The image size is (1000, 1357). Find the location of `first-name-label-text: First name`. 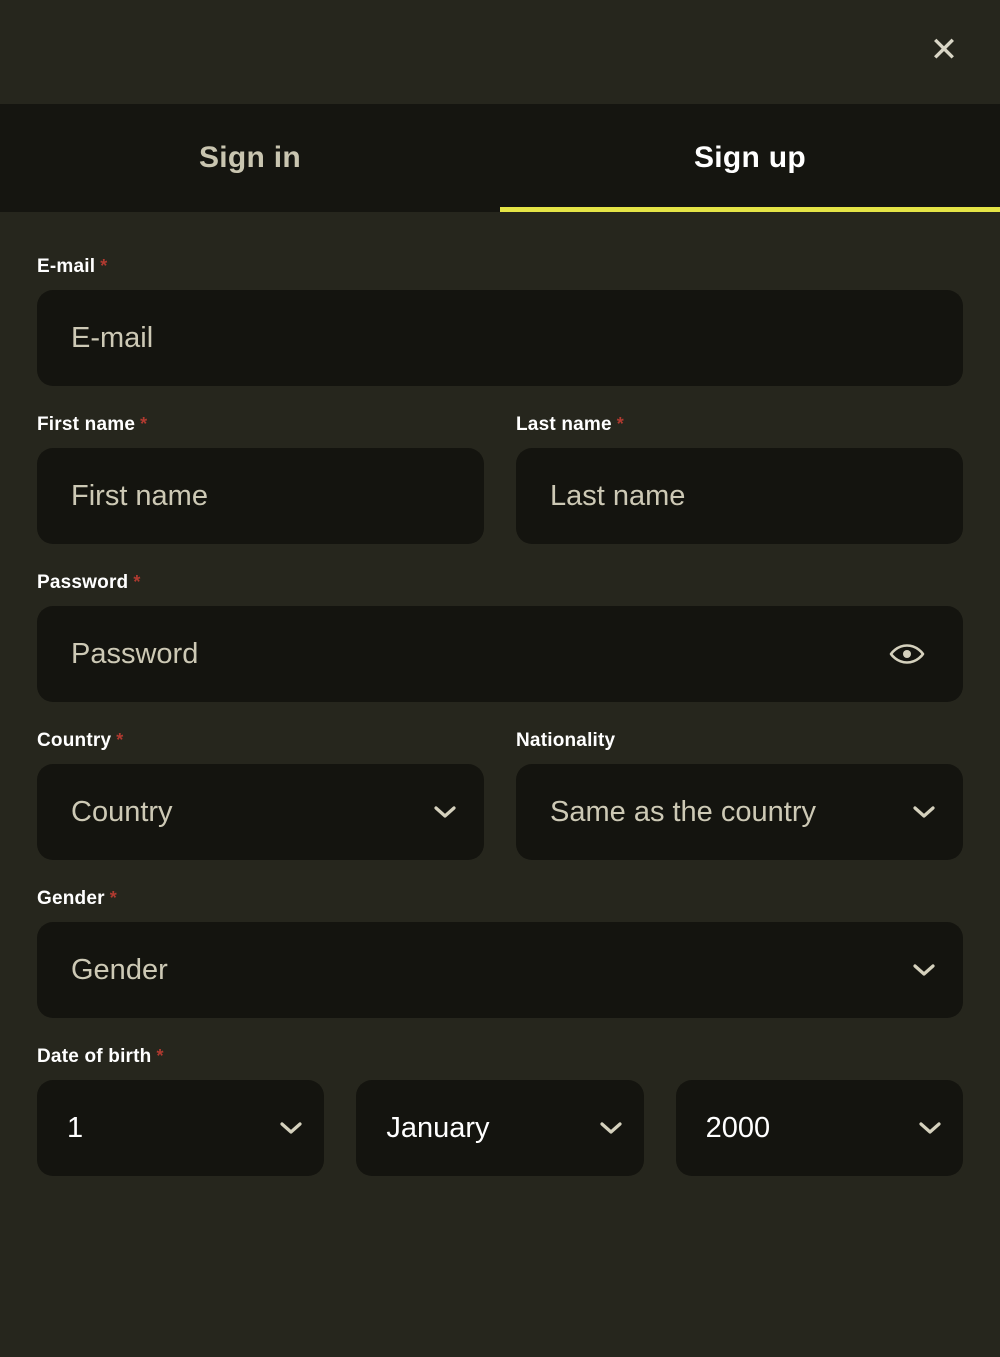

first-name-label-text: First name is located at coordinates (86, 424).